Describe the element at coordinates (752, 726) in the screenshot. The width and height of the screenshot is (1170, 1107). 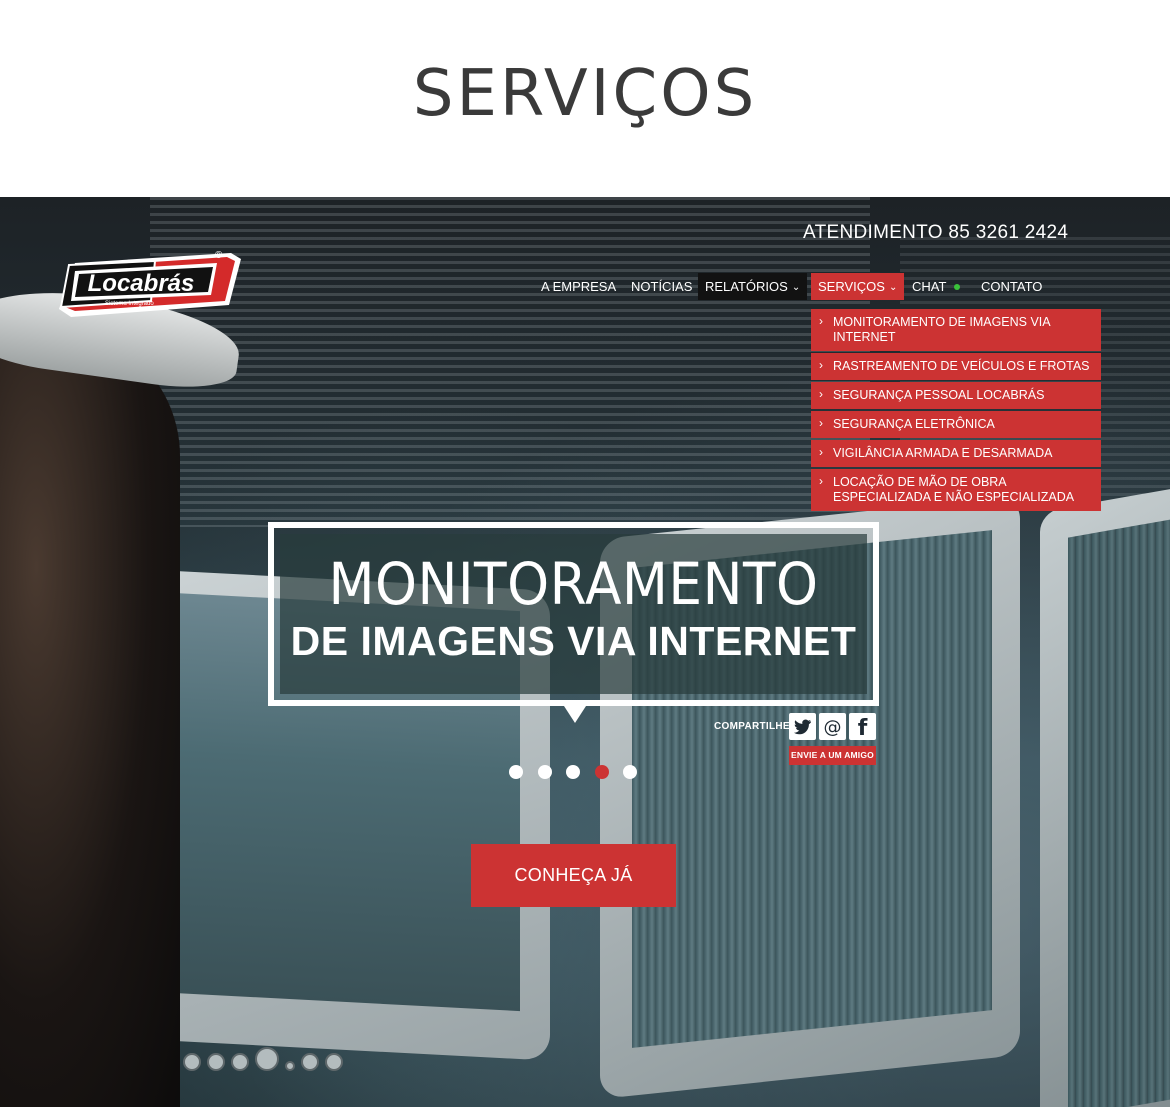
I see `share-label: COMPARTILHE` at that location.